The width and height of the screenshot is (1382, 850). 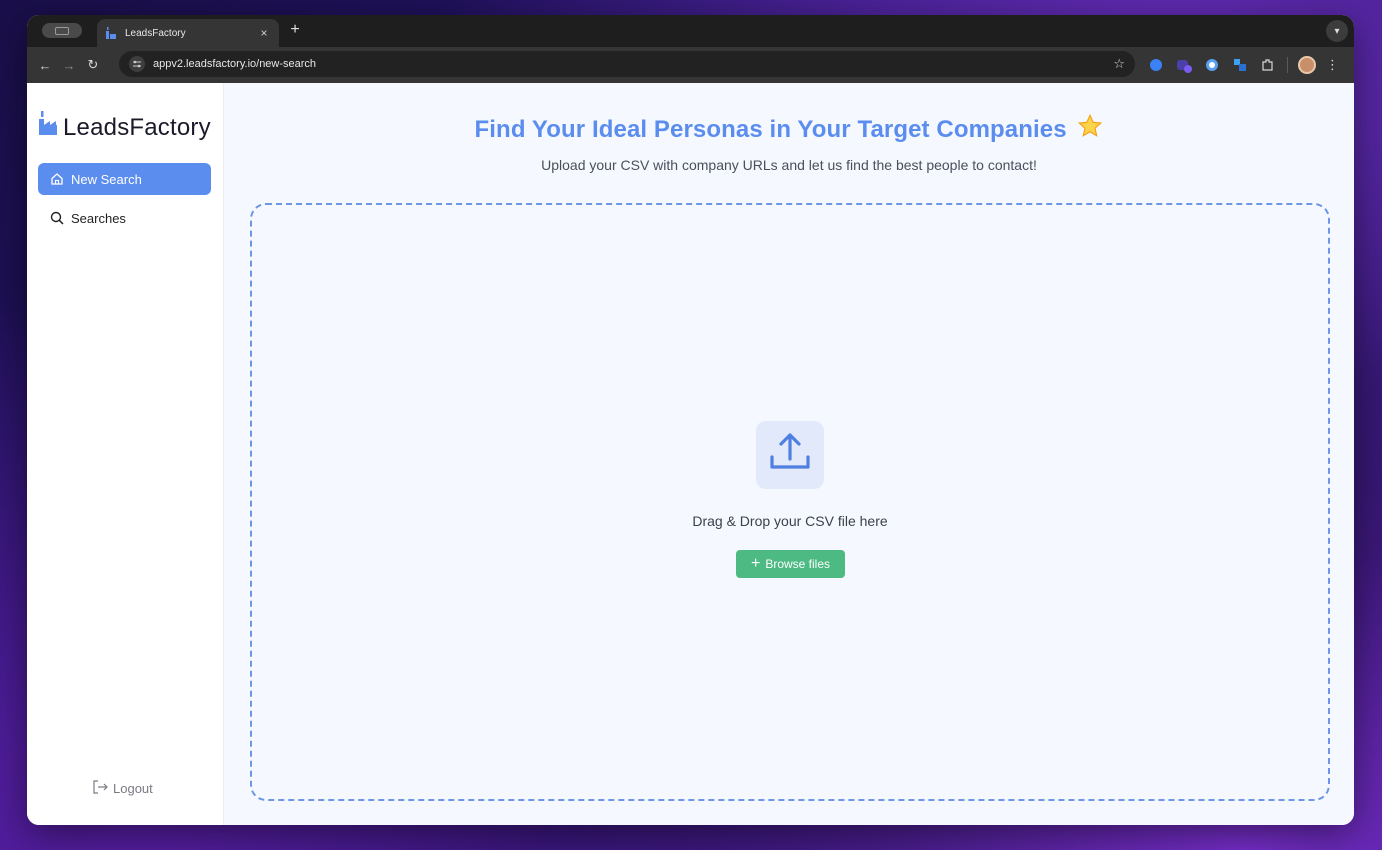 What do you see at coordinates (755, 563) in the screenshot?
I see `plus-icon: +` at bounding box center [755, 563].